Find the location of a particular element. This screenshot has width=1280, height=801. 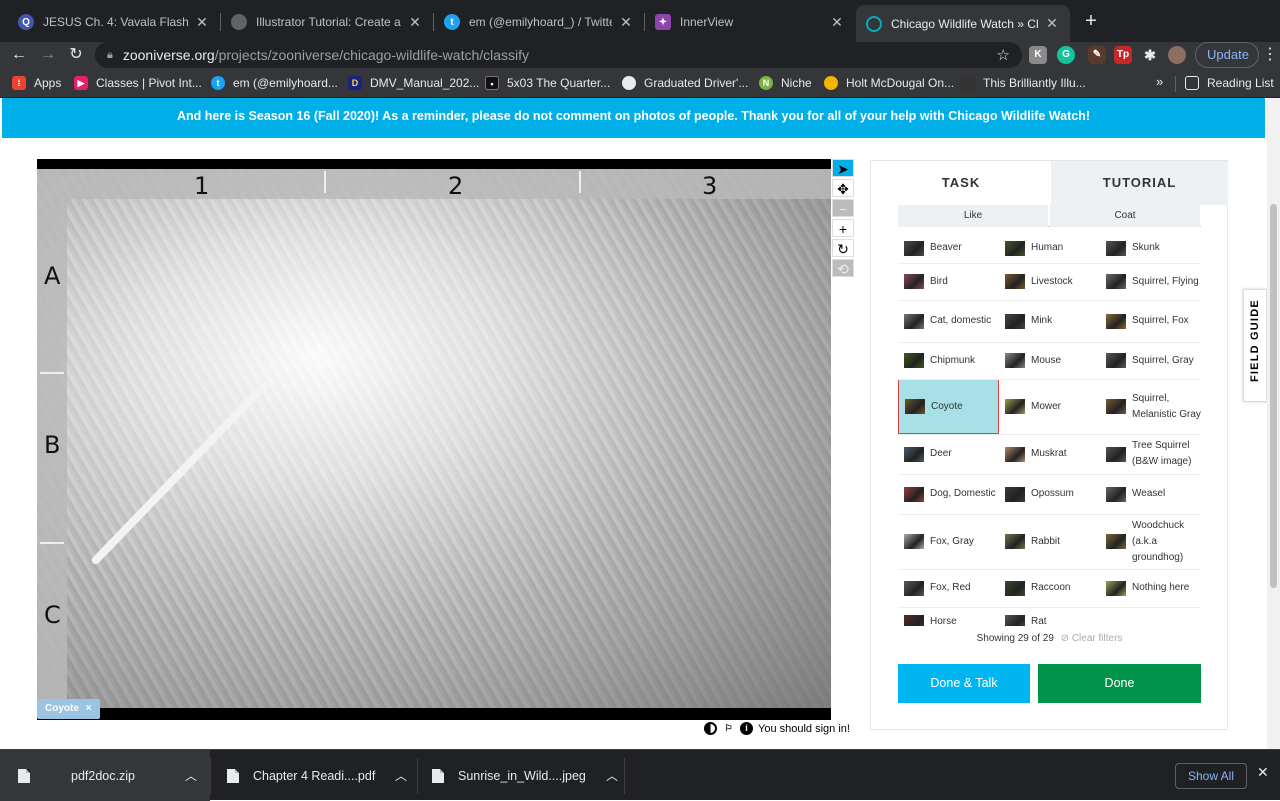

species-option-mower: Mower is located at coordinates (1049, 406).